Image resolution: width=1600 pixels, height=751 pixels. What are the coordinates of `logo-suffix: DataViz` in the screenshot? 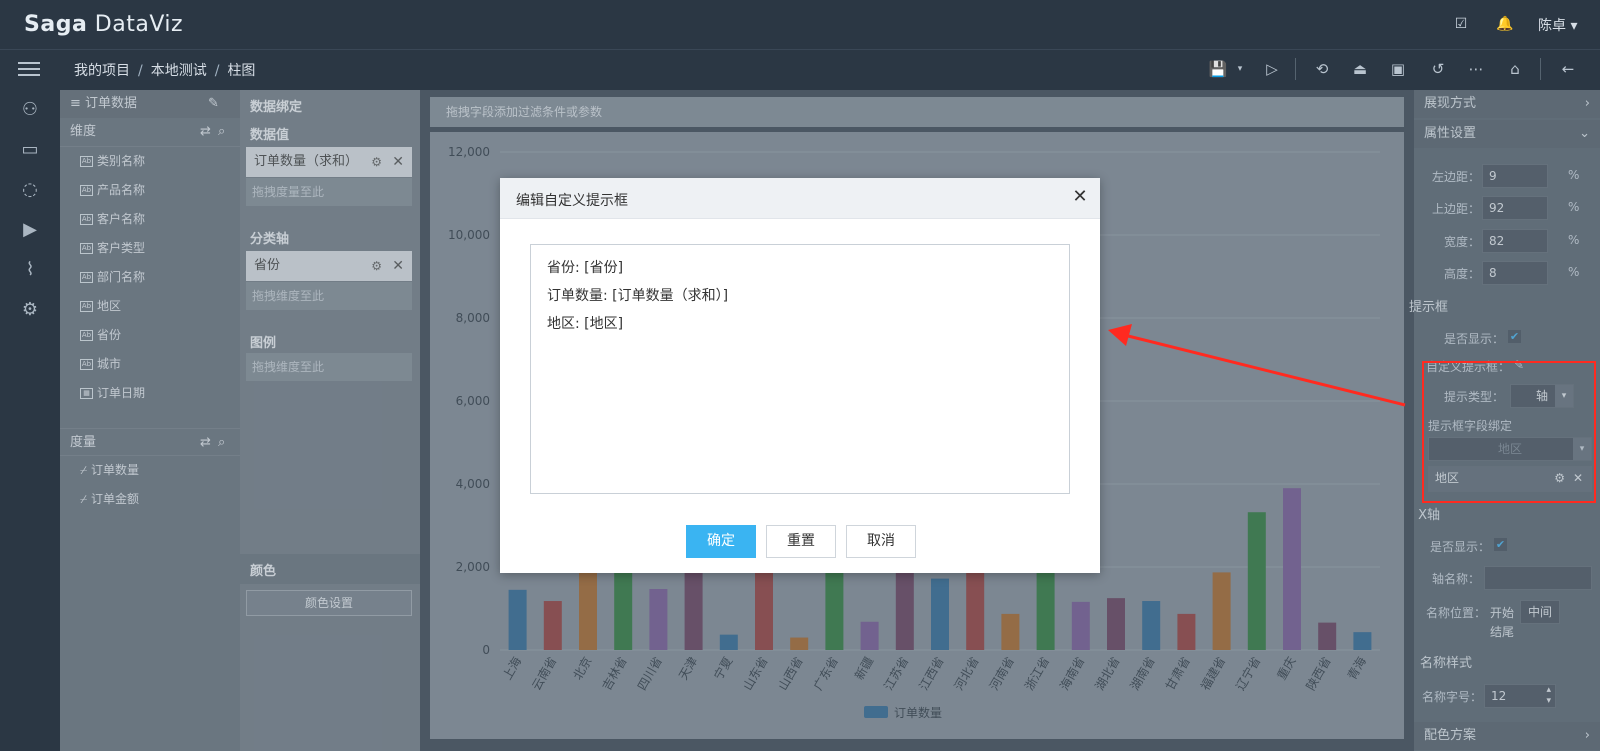 It's located at (139, 24).